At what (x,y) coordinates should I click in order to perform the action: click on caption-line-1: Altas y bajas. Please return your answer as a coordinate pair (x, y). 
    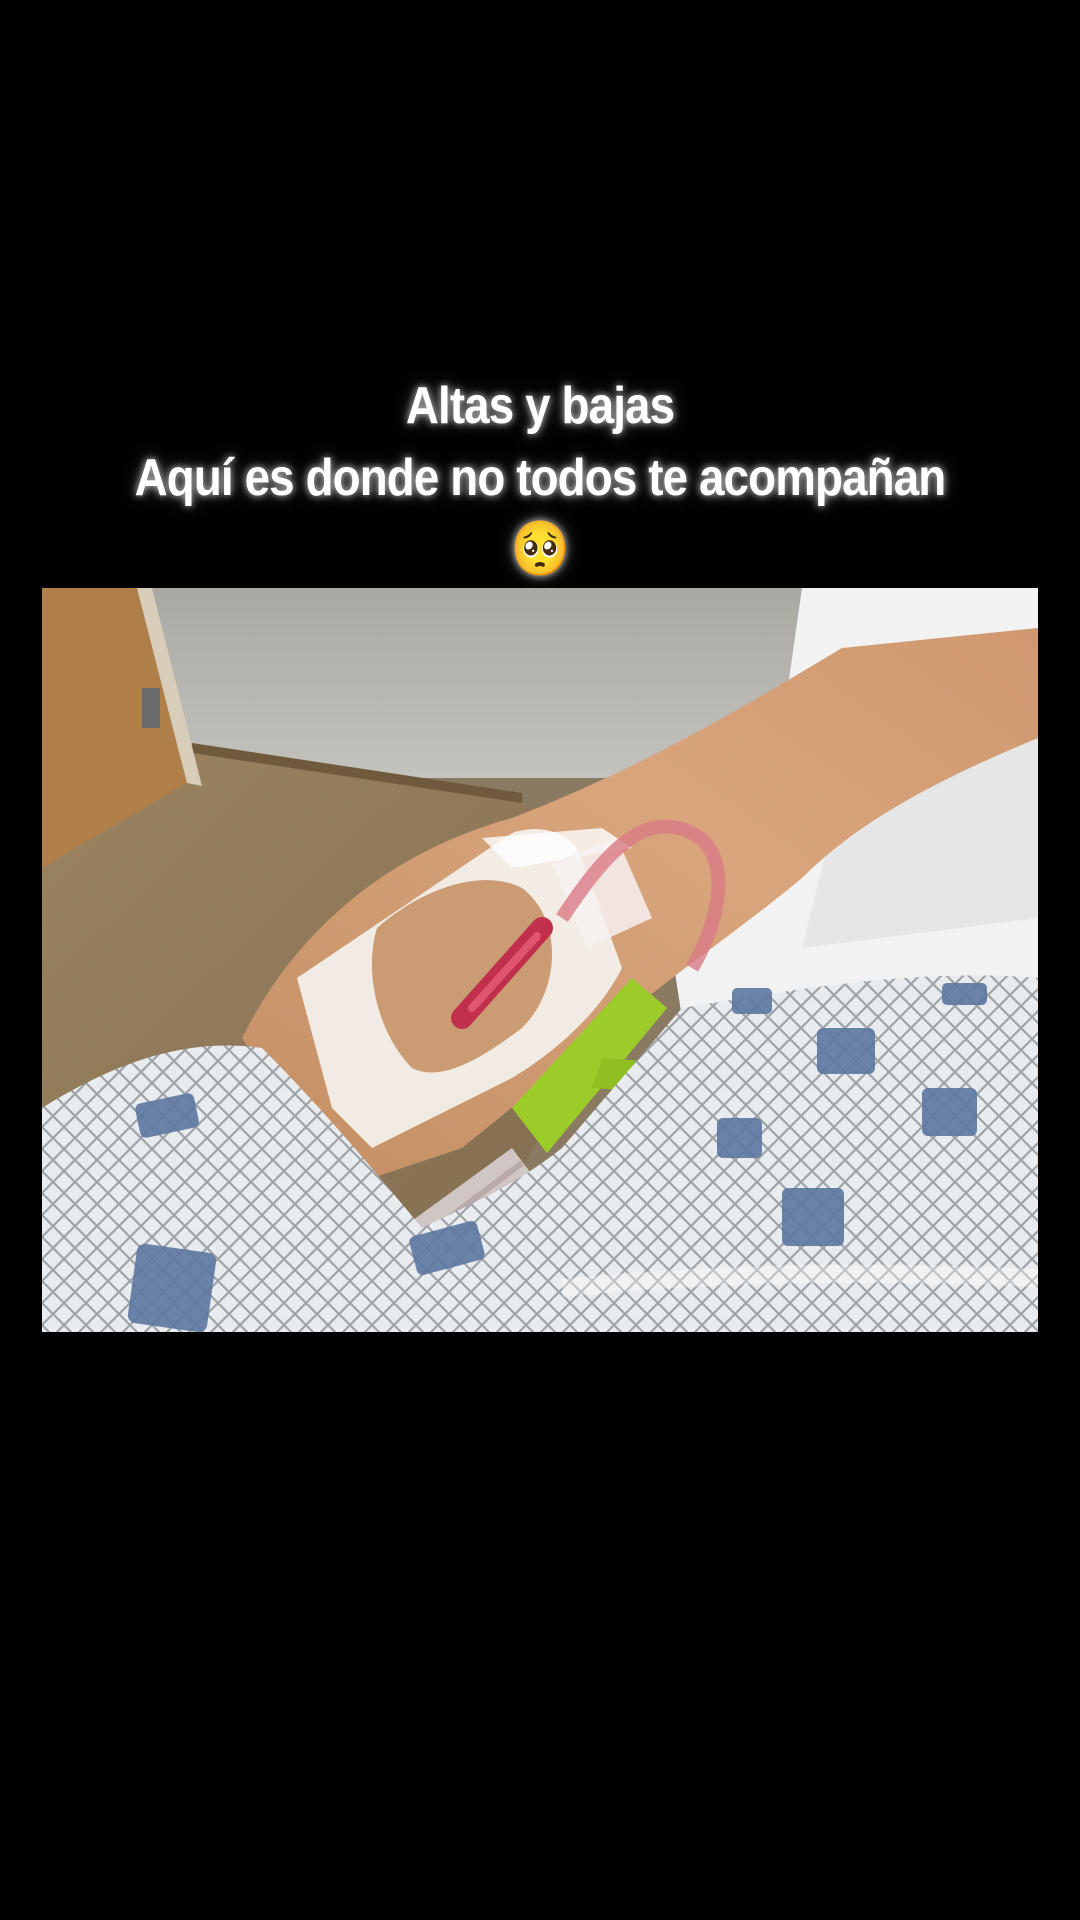
    Looking at the image, I should click on (540, 406).